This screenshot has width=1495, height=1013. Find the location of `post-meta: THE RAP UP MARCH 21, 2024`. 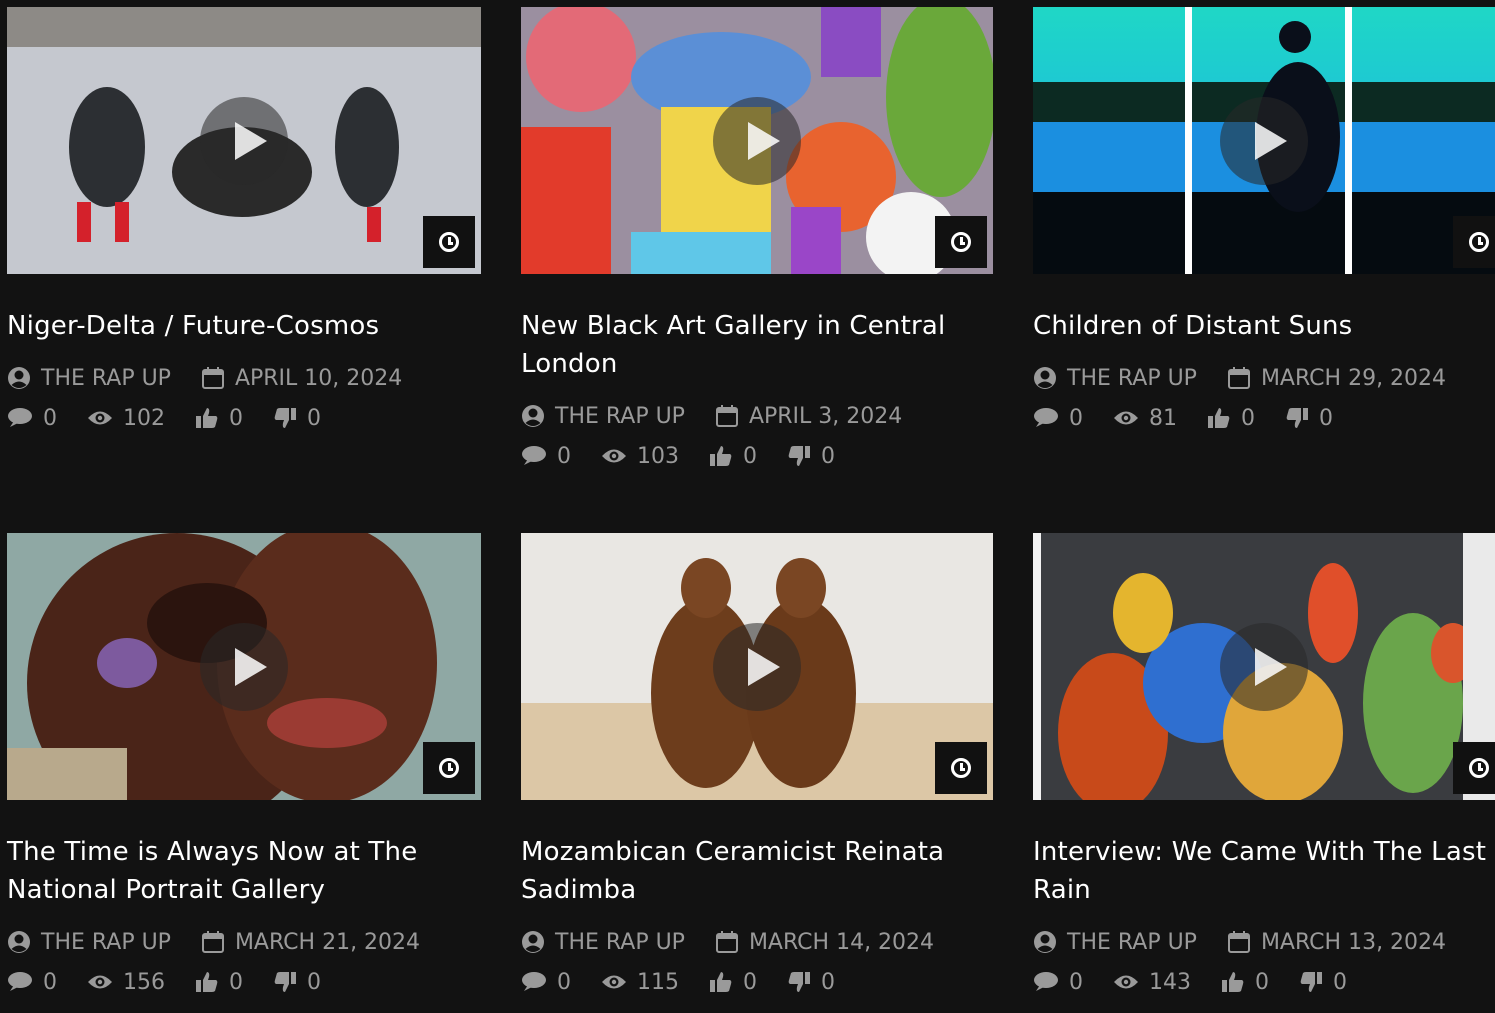

post-meta: THE RAP UP MARCH 21, 2024 is located at coordinates (244, 942).